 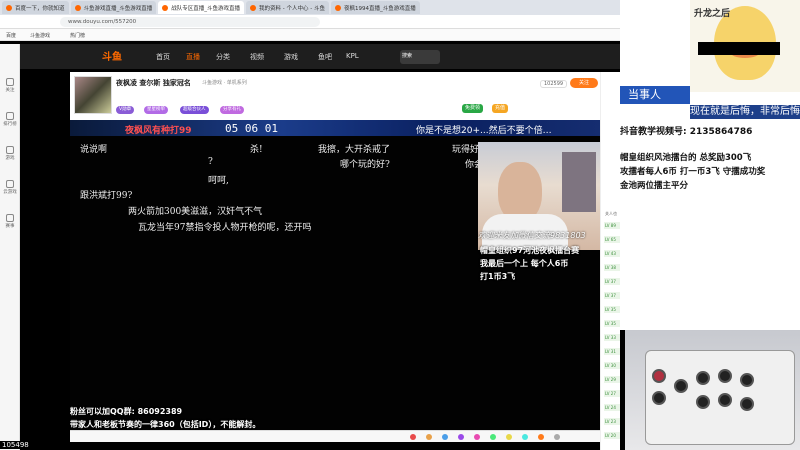 What do you see at coordinates (10, 218) in the screenshot?
I see `shield-icon` at bounding box center [10, 218].